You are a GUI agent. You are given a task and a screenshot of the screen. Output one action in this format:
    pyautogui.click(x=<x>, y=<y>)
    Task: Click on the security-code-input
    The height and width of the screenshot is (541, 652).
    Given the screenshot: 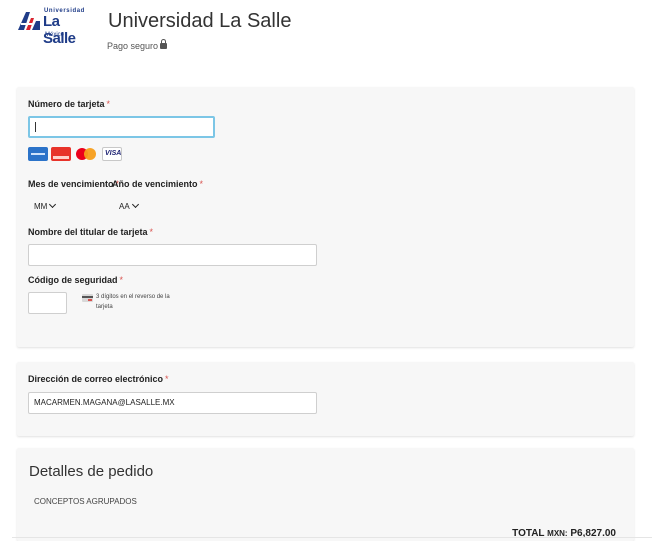 What is the action you would take?
    pyautogui.click(x=47, y=303)
    